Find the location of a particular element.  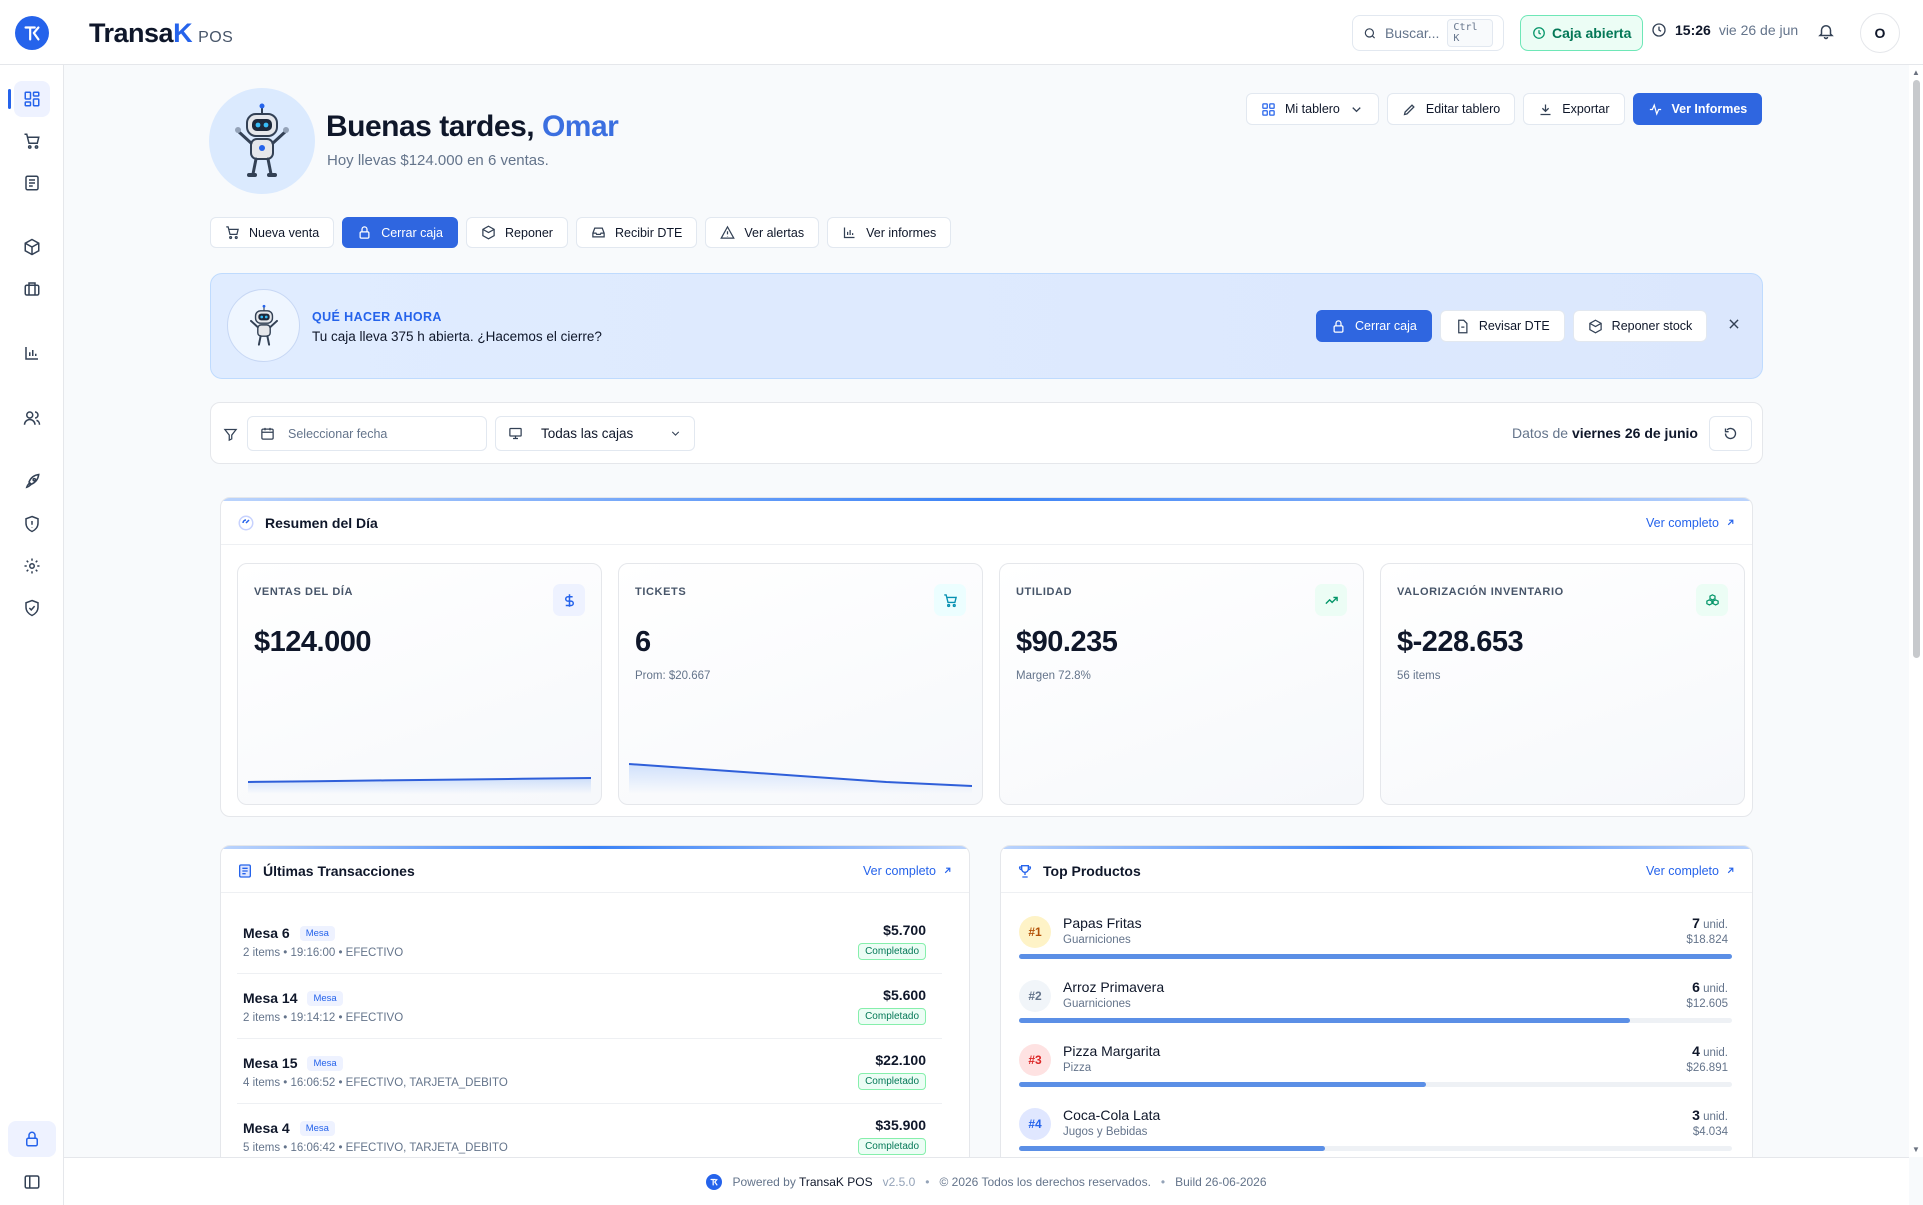

product-row: #3 Pizza Margarita Pizza 4 unid. $26.891 is located at coordinates (1374, 1070).